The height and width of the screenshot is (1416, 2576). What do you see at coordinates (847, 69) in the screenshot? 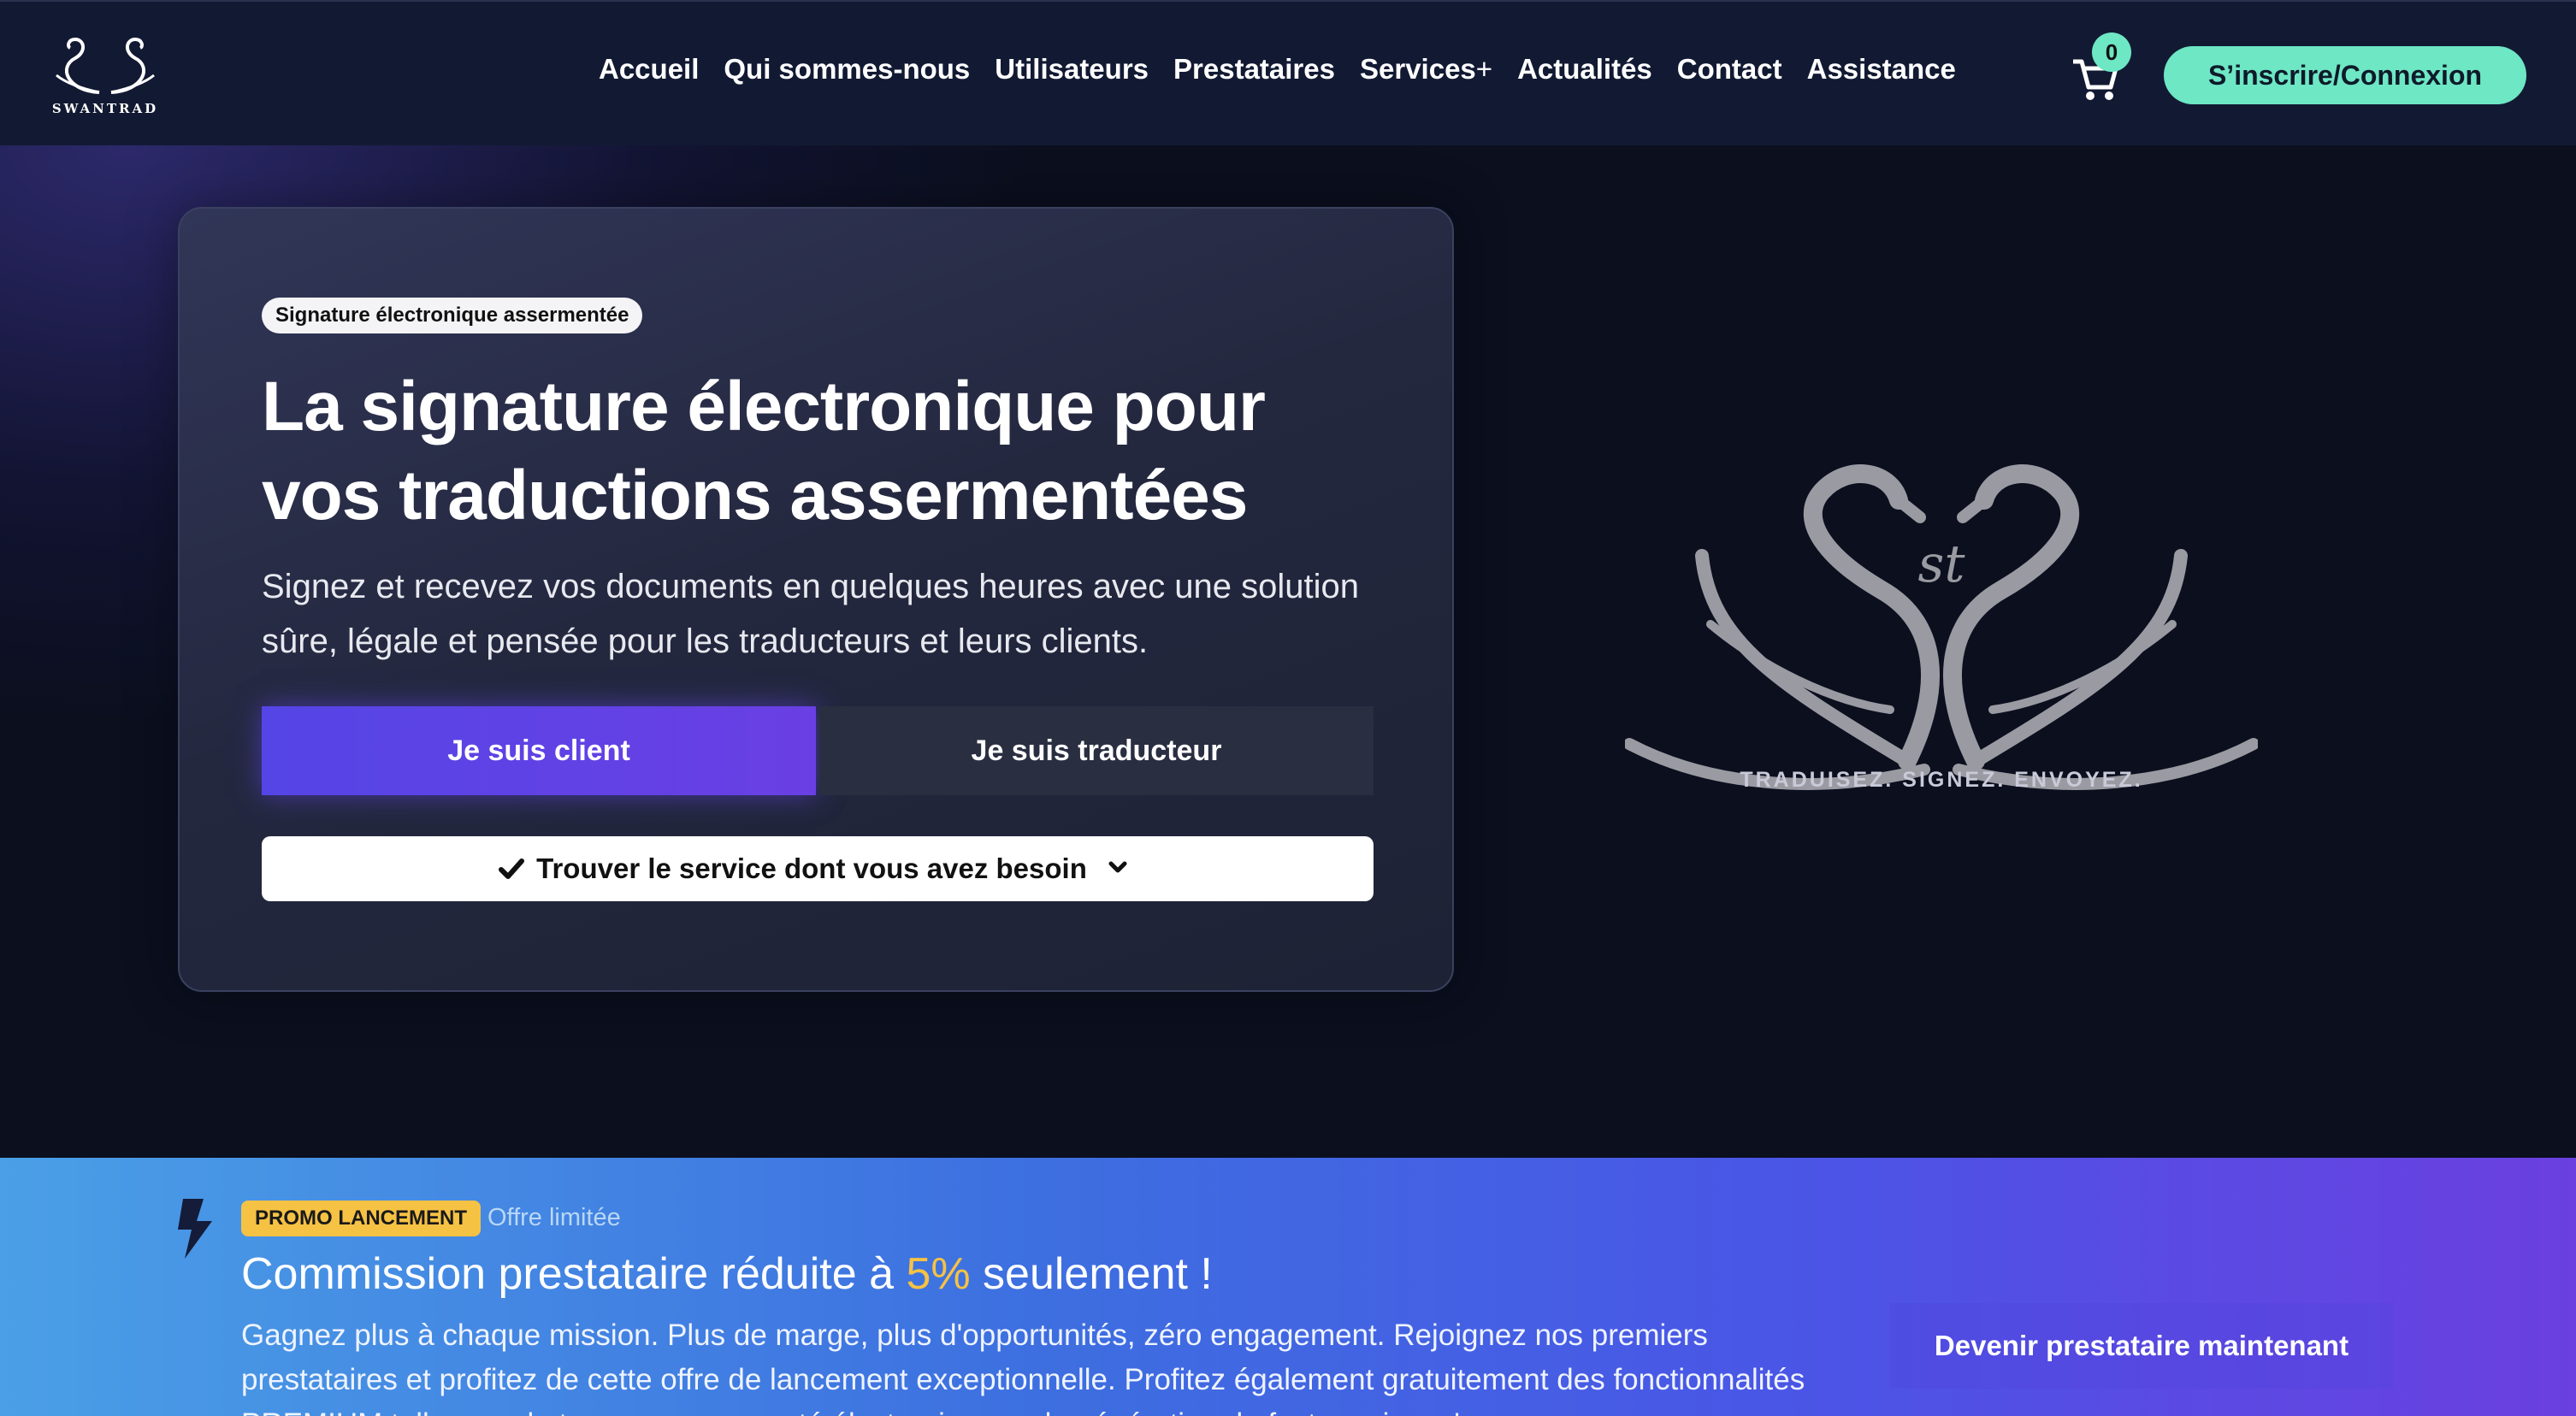
I see `nav-qui-sommes-nous: Qui sommes-nous` at bounding box center [847, 69].